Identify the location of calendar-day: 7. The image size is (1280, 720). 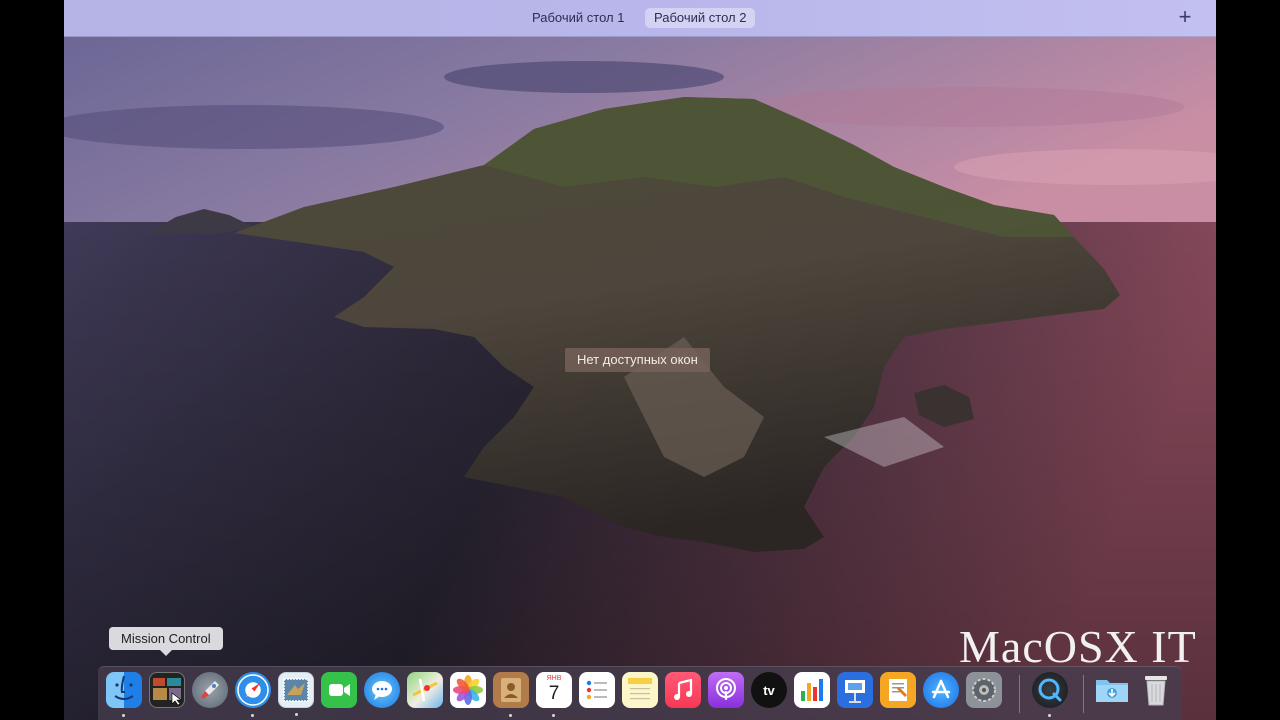
(554, 693).